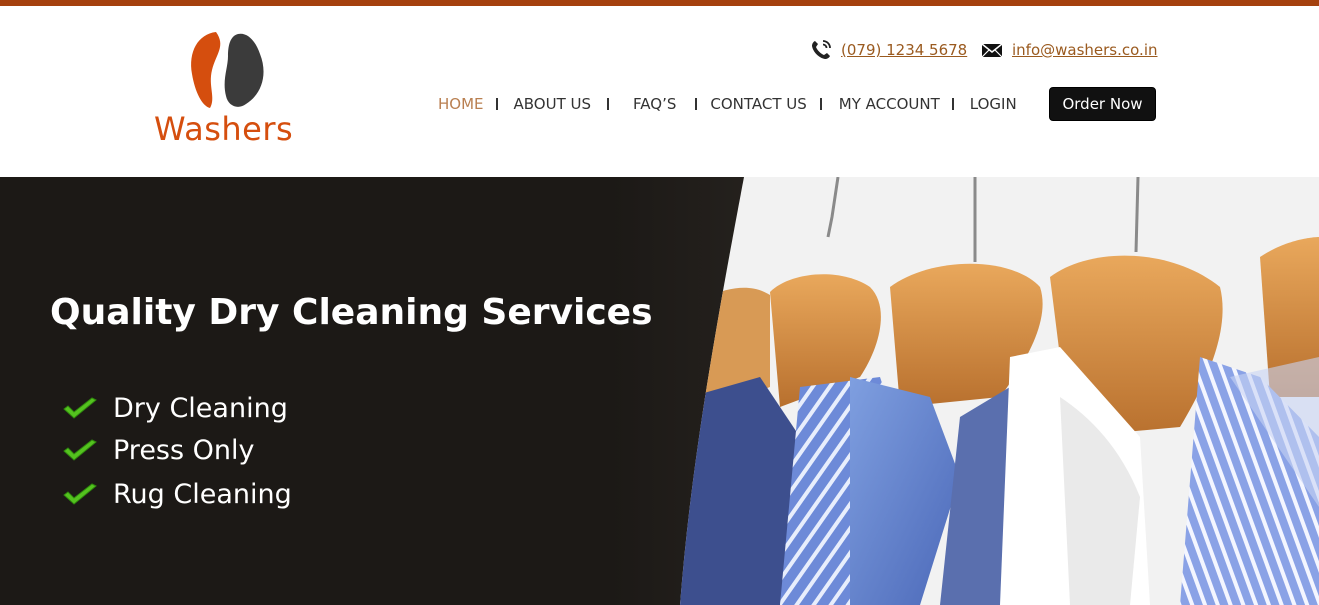 The height and width of the screenshot is (605, 1319). What do you see at coordinates (992, 50) in the screenshot?
I see `envelope-icon` at bounding box center [992, 50].